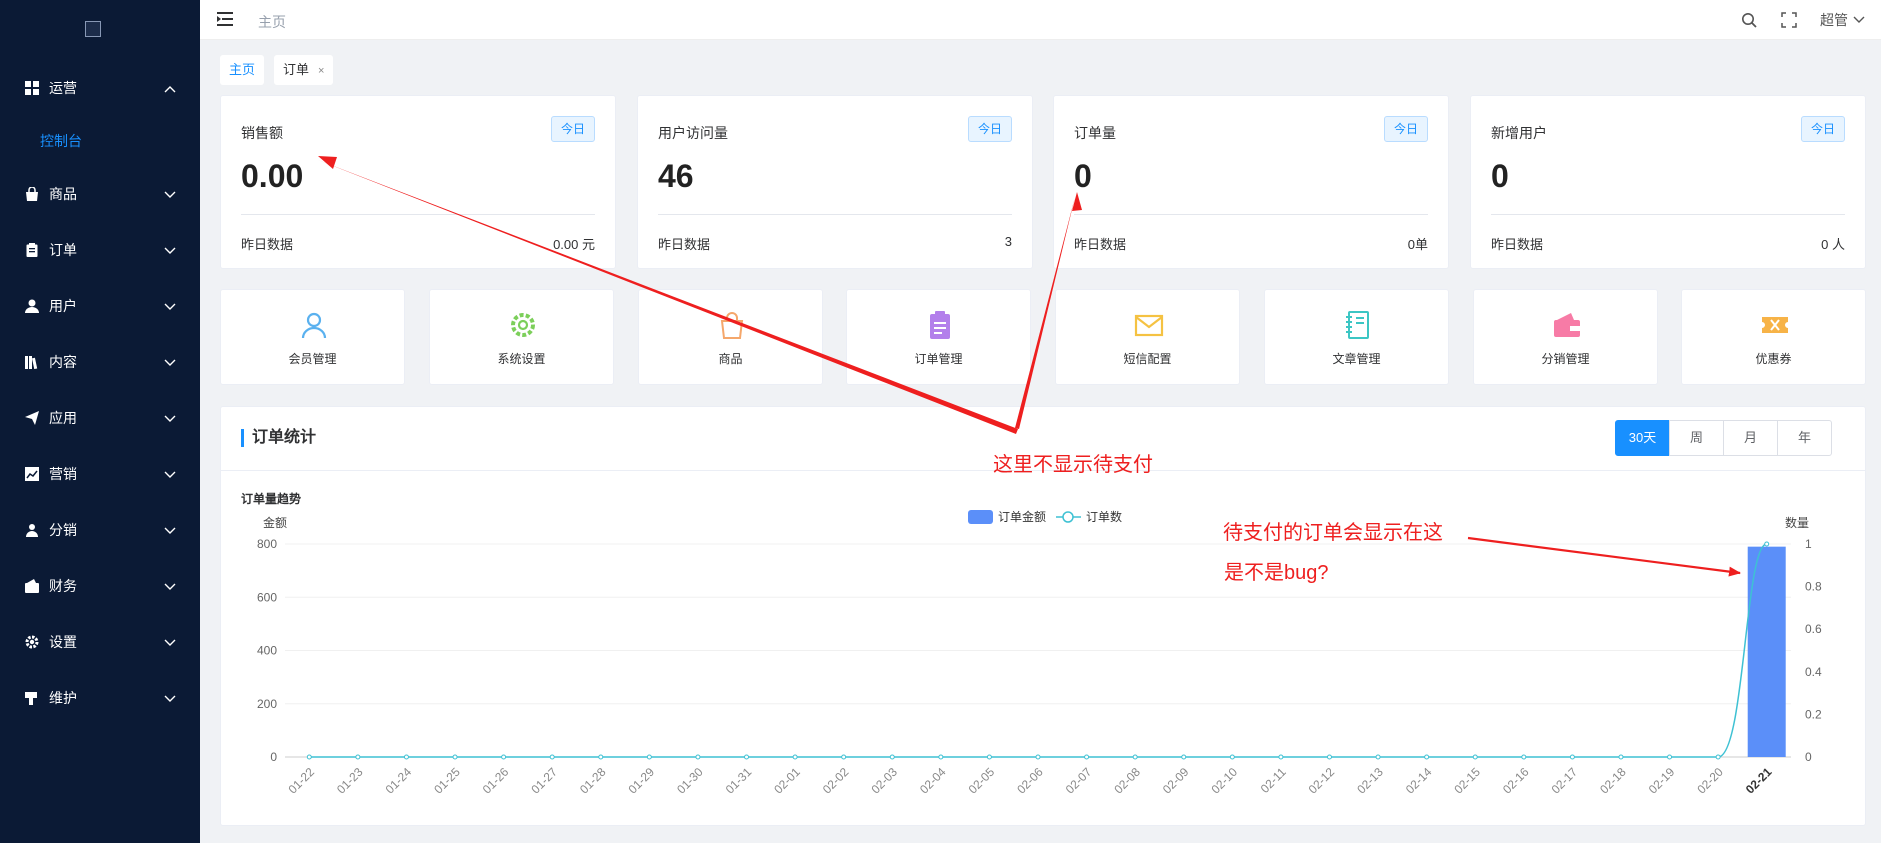  What do you see at coordinates (1251, 182) in the screenshot?
I see `stat-card: 订单量 今日 0 昨日数据 0单` at bounding box center [1251, 182].